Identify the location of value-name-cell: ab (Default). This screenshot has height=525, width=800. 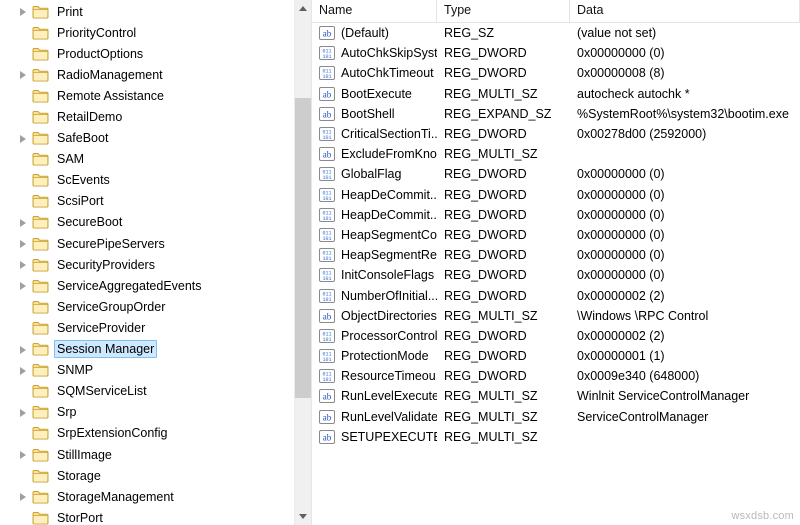
(374, 33).